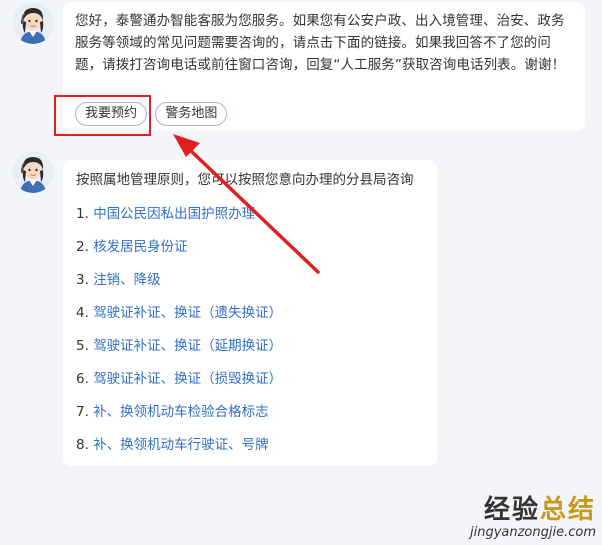 This screenshot has width=602, height=545. Describe the element at coordinates (250, 280) in the screenshot. I see `service-link-item: 3. 注销、降级` at that location.